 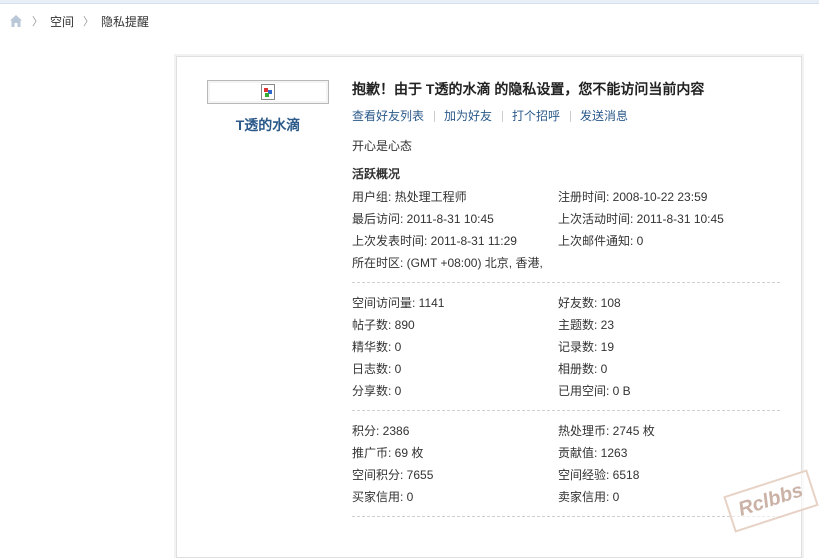 I want to click on breadcrumb-space: 空间, so click(x=62, y=21).